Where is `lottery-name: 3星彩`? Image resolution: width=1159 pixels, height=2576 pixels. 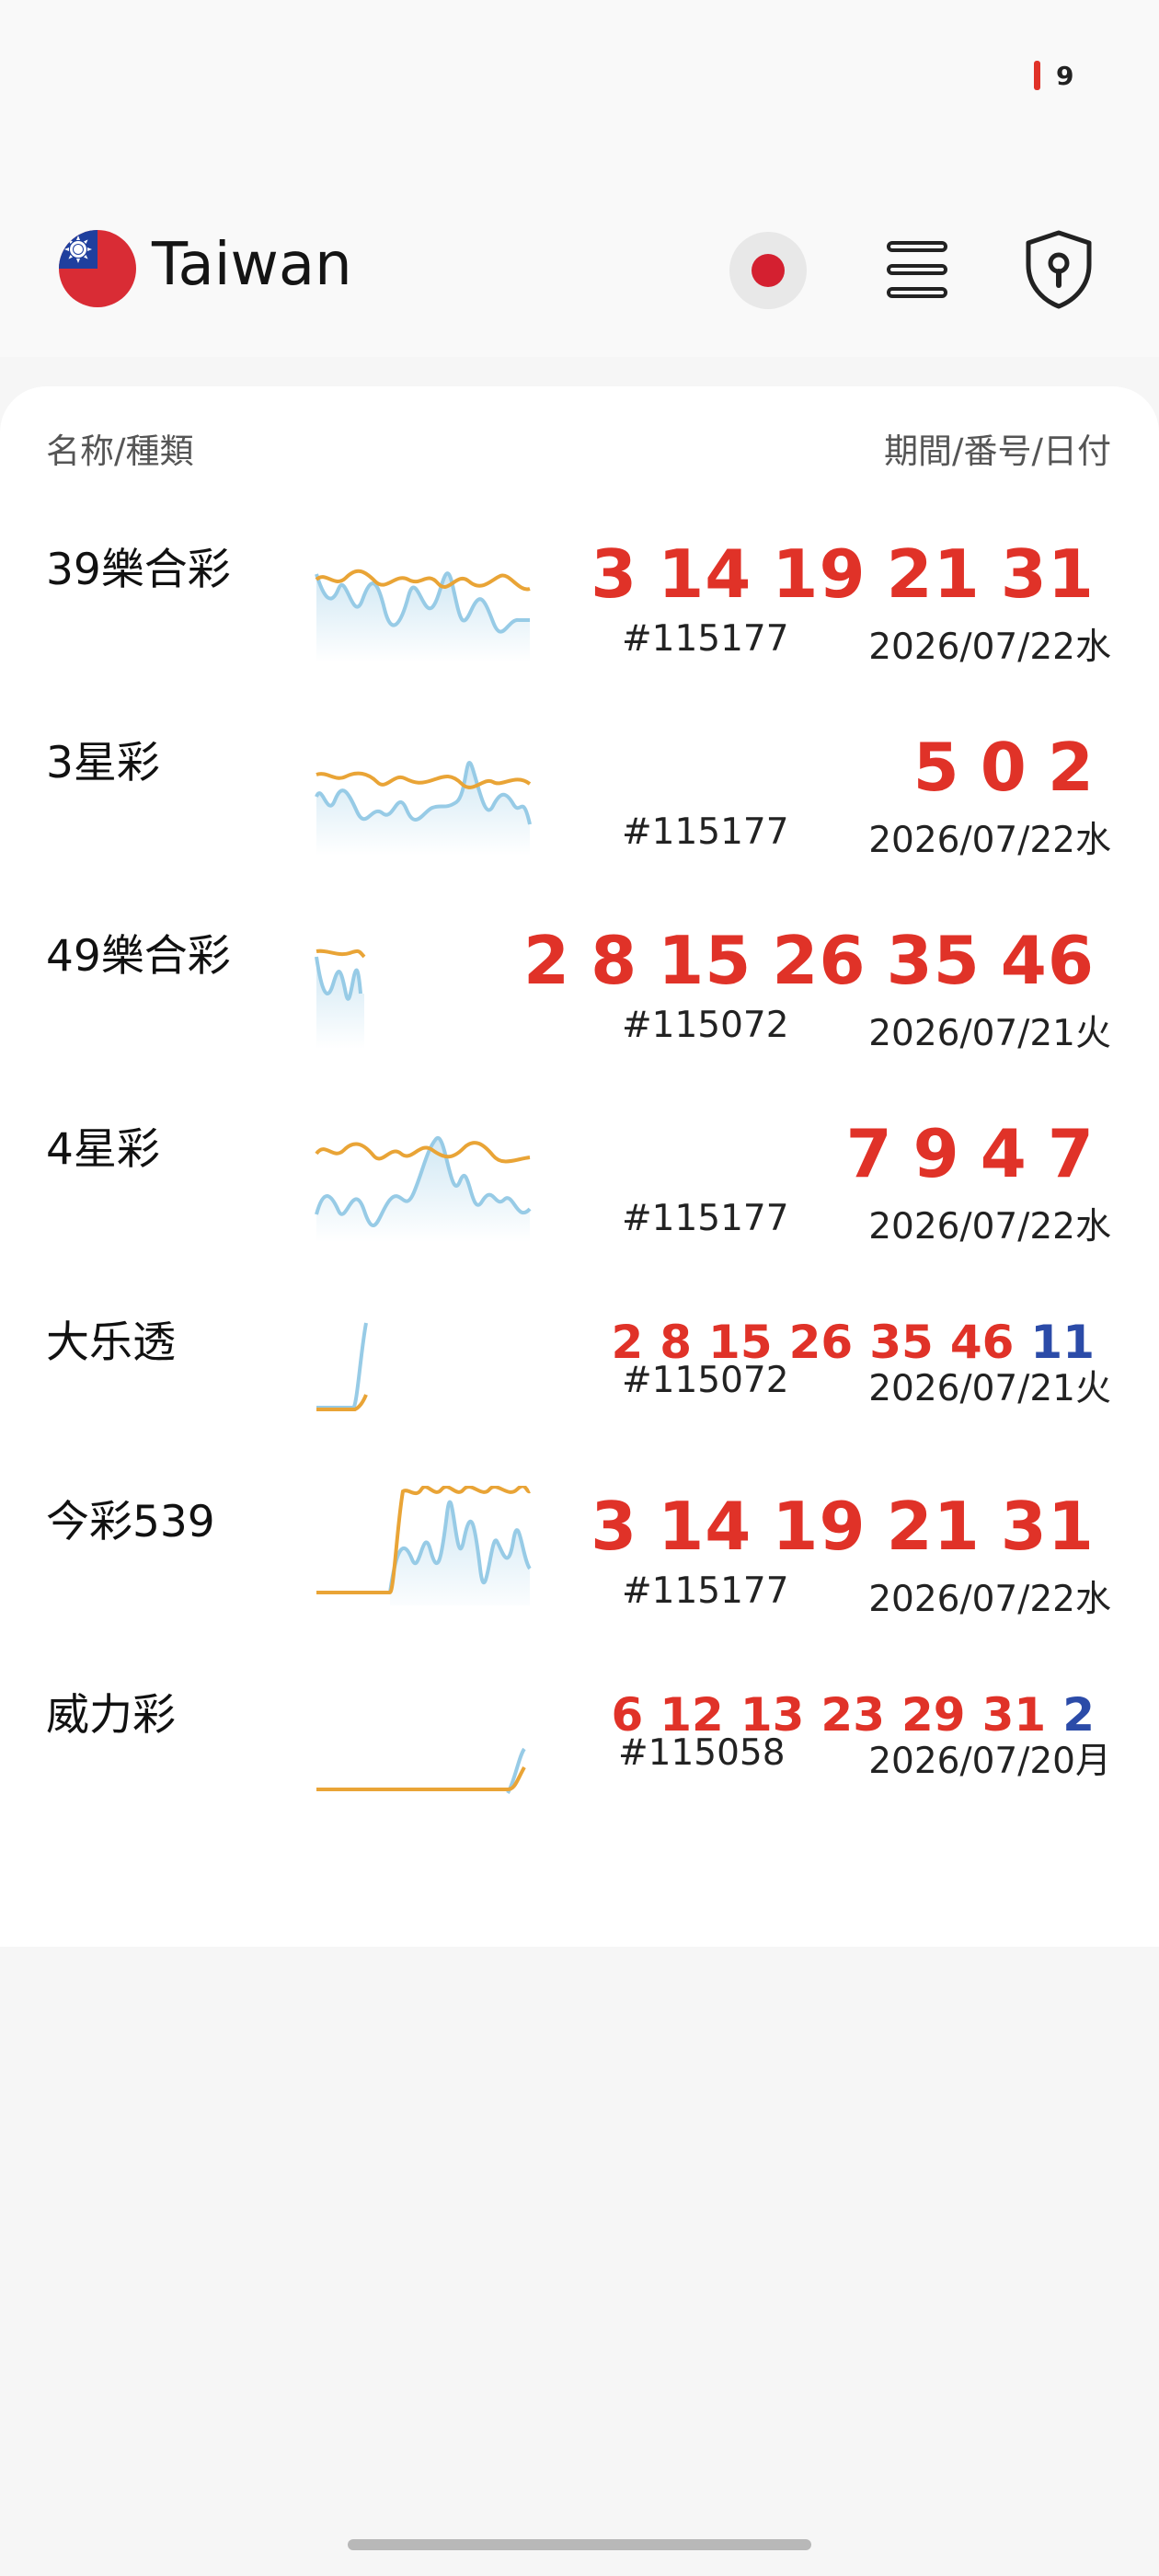
lottery-name: 3星彩 is located at coordinates (103, 763).